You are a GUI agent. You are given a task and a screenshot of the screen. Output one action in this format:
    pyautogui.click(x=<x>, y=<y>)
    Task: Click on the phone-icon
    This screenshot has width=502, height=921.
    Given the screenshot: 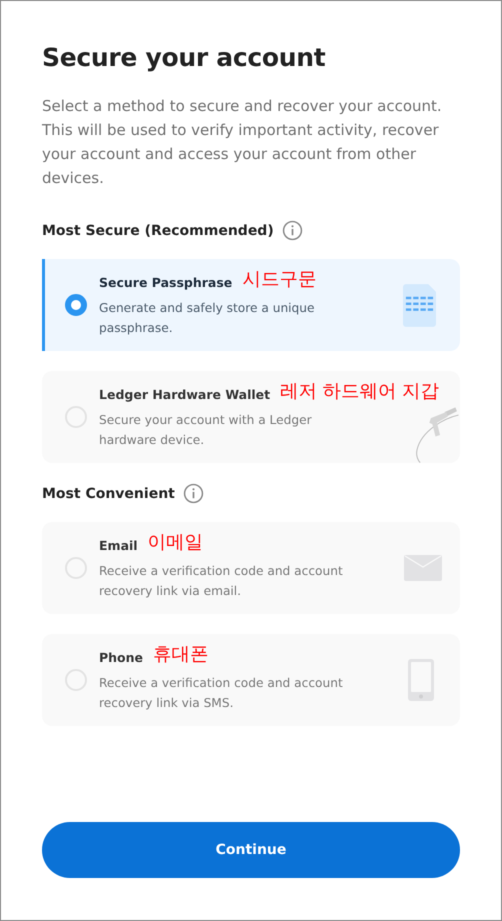 What is the action you would take?
    pyautogui.click(x=421, y=680)
    